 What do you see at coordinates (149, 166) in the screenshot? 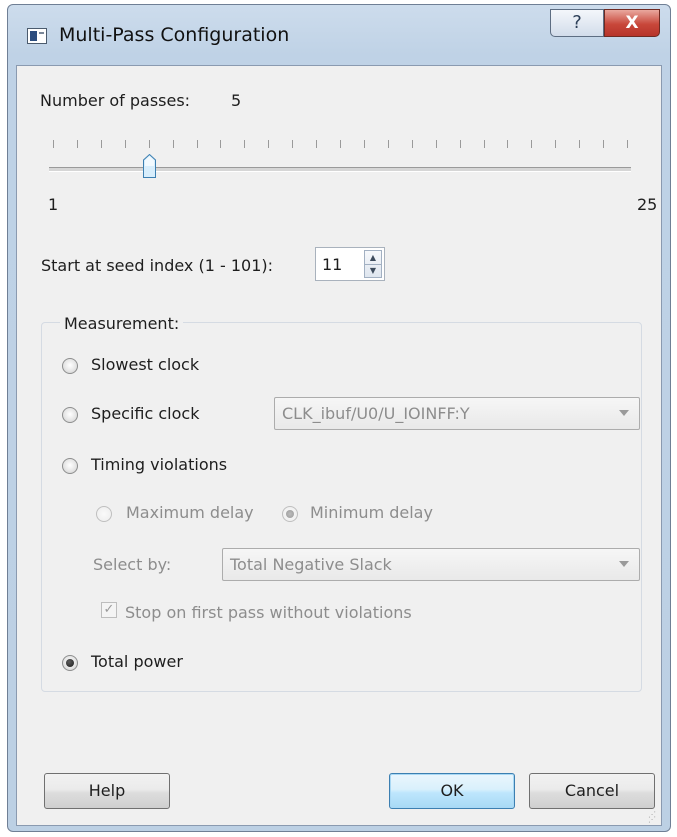
I see `slider-thumb` at bounding box center [149, 166].